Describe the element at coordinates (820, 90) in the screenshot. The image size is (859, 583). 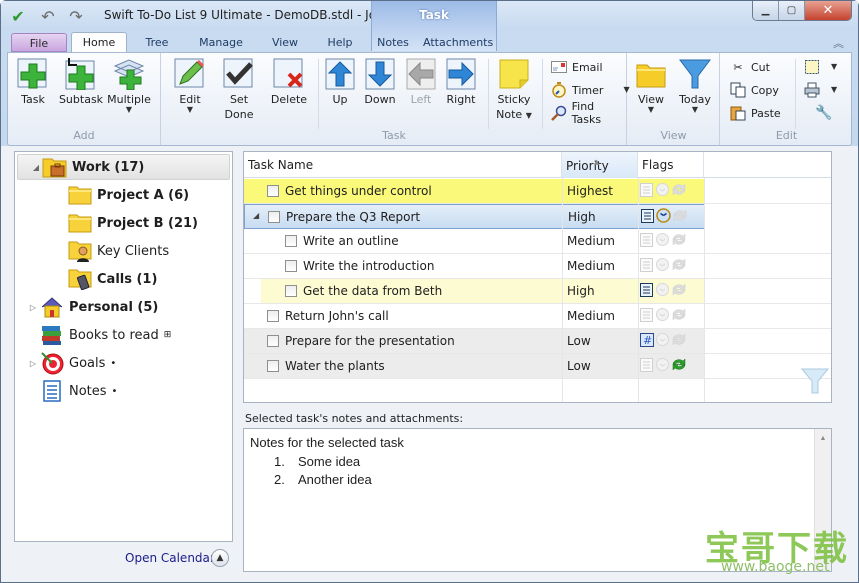
I see `print-button: ▼` at that location.